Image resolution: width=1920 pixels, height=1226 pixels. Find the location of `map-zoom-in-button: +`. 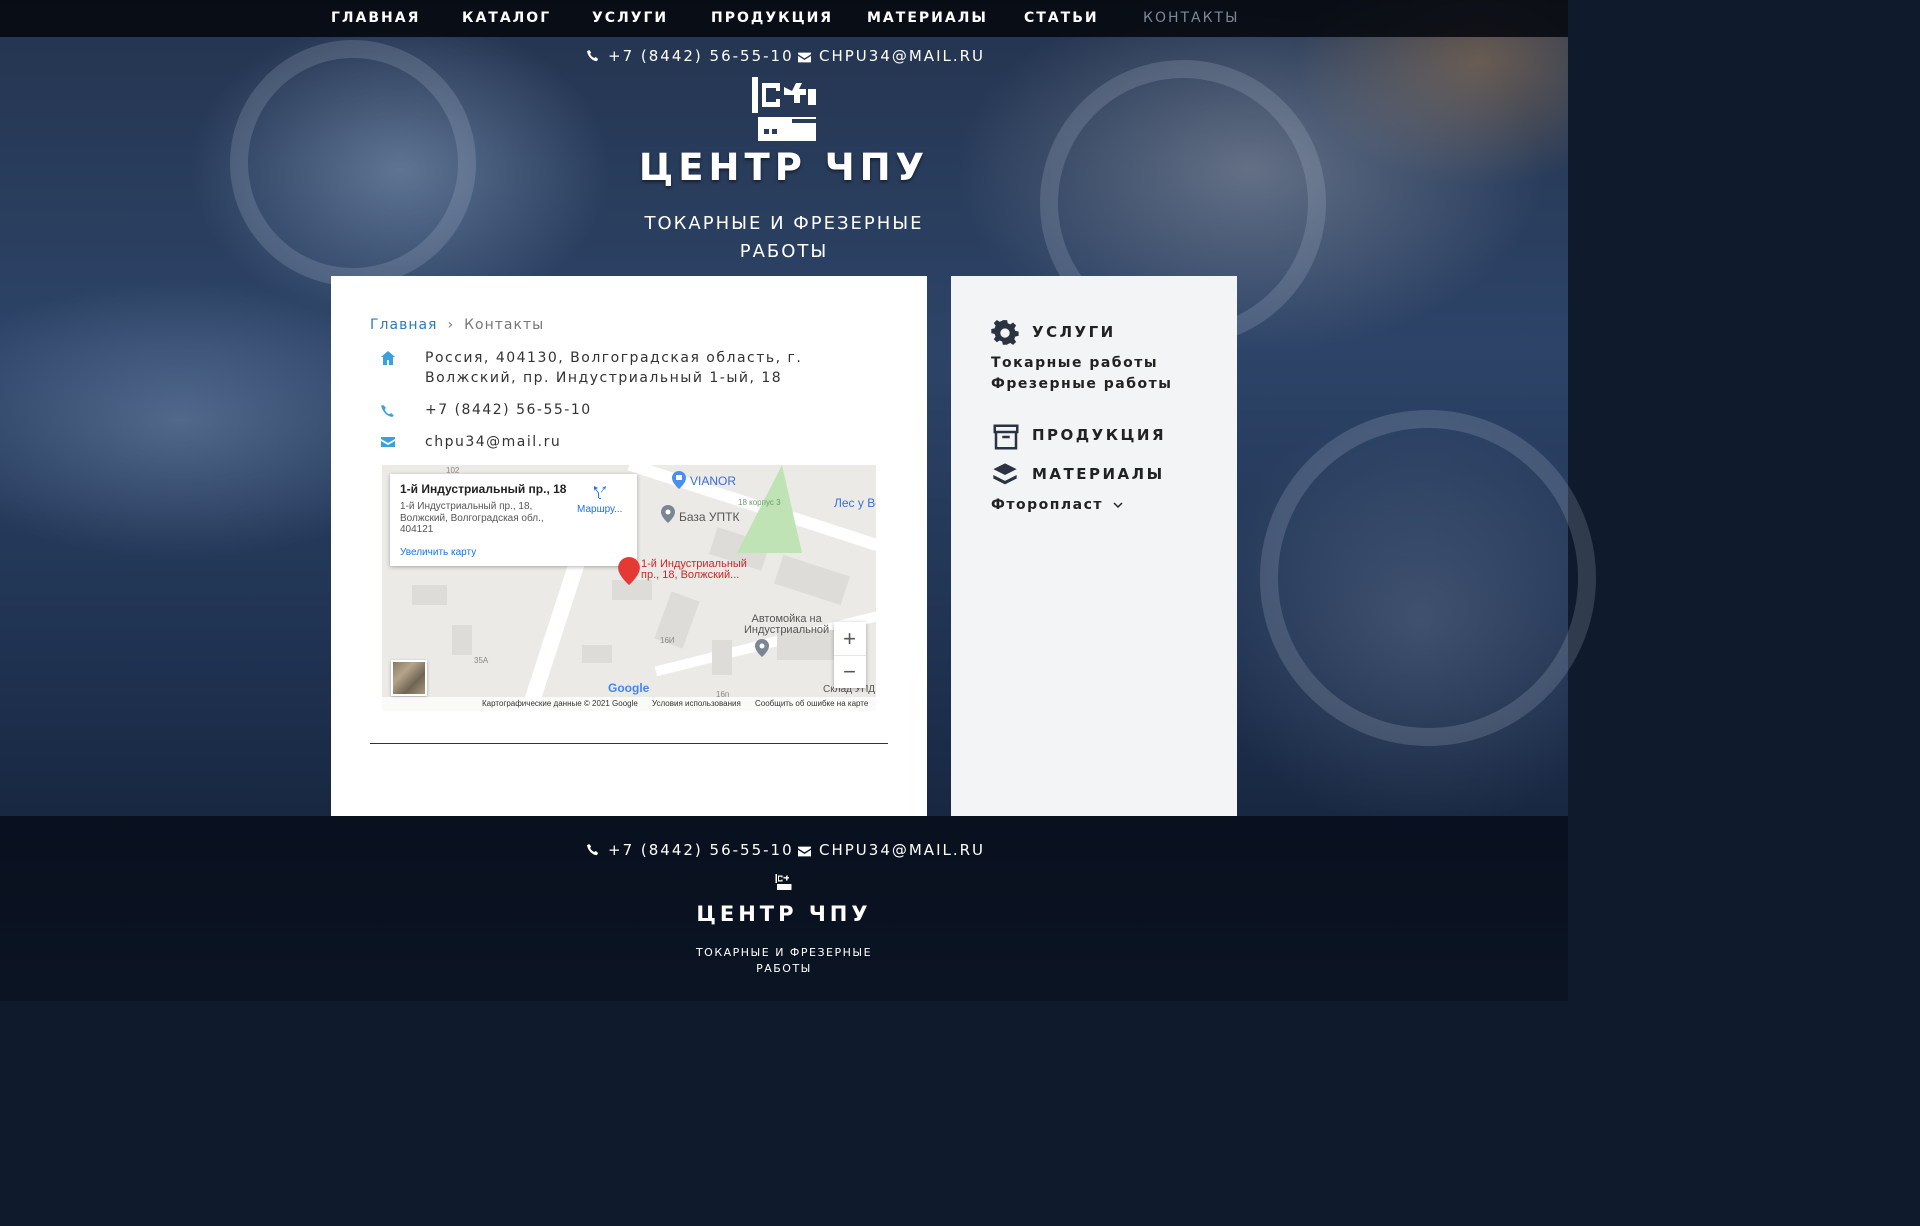

map-zoom-in-button: + is located at coordinates (850, 639).